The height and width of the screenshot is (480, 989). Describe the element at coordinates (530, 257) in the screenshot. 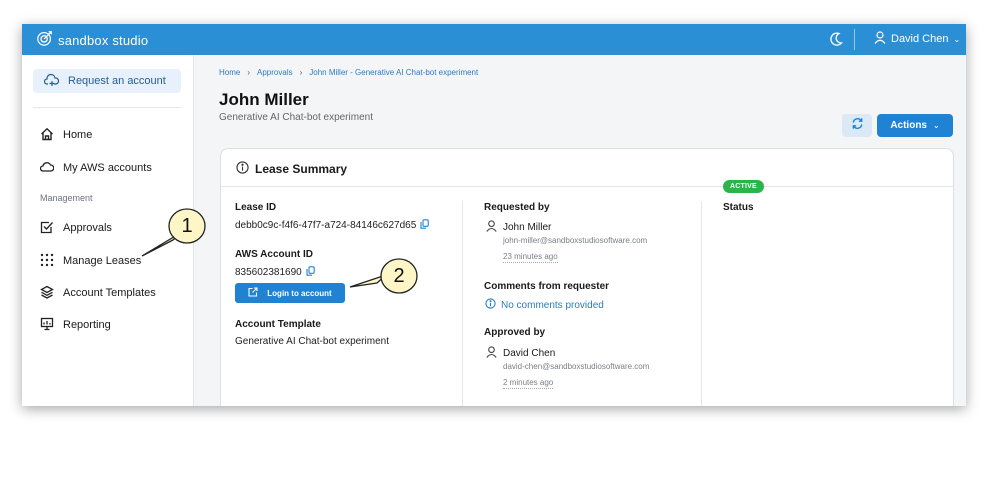

I see `requested-time: 23 minutes ago` at that location.